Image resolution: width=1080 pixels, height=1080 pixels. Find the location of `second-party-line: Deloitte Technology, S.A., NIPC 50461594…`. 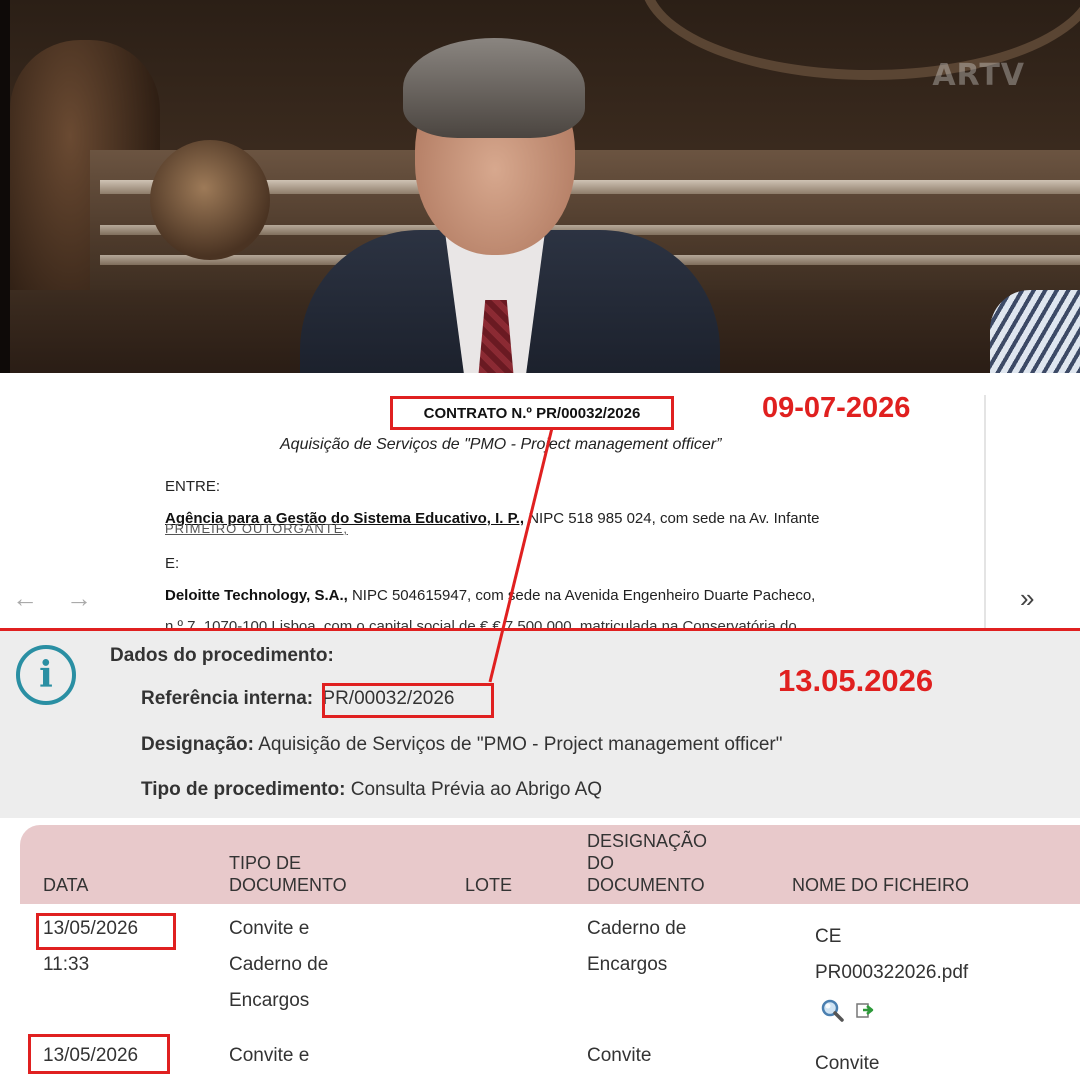

second-party-line: Deloitte Technology, S.A., NIPC 50461594… is located at coordinates (490, 595).